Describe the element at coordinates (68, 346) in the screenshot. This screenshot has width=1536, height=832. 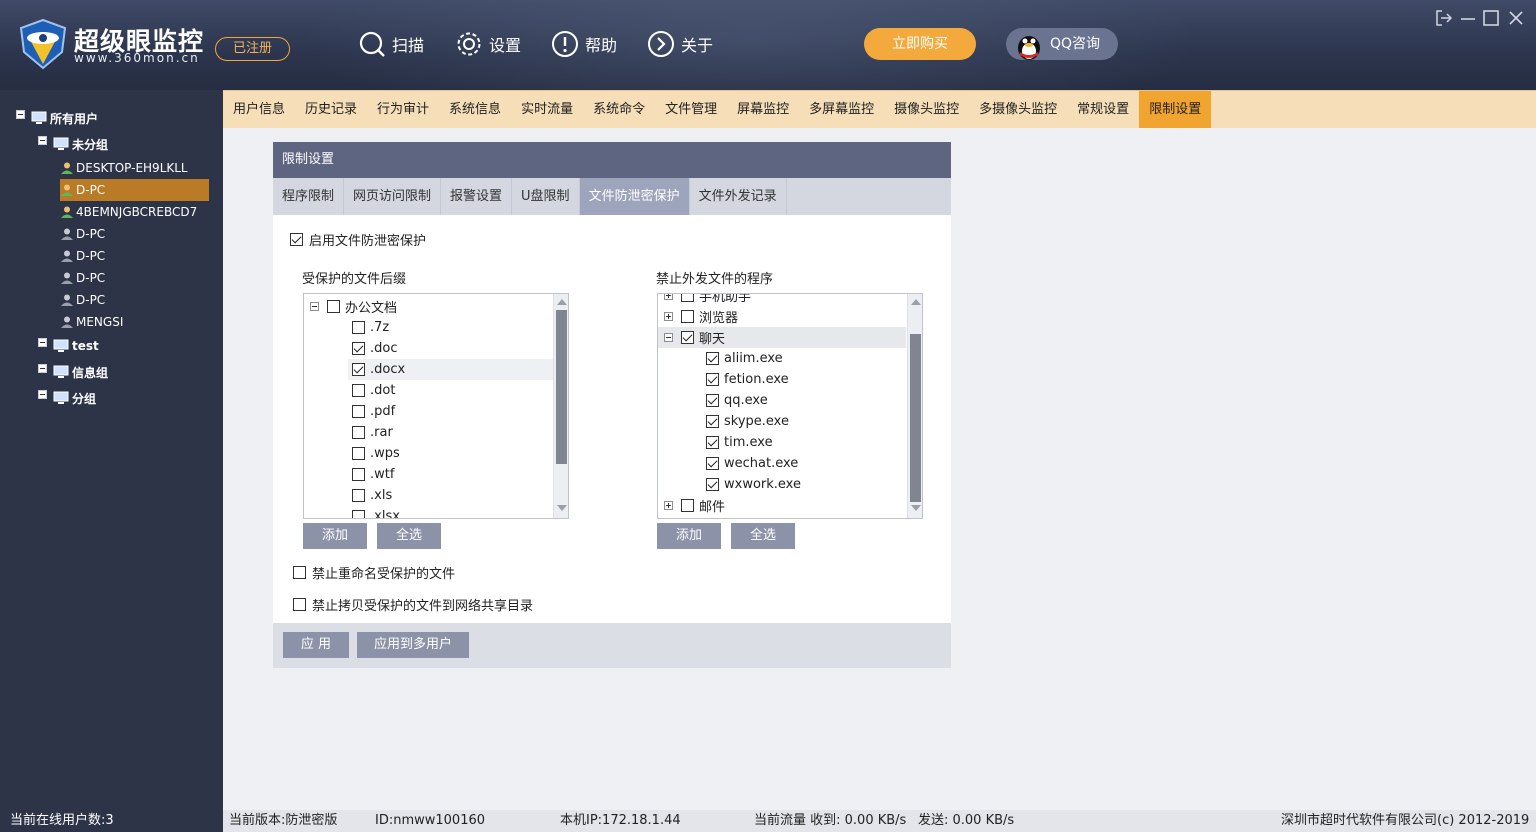
I see `tree-group-test: test` at that location.